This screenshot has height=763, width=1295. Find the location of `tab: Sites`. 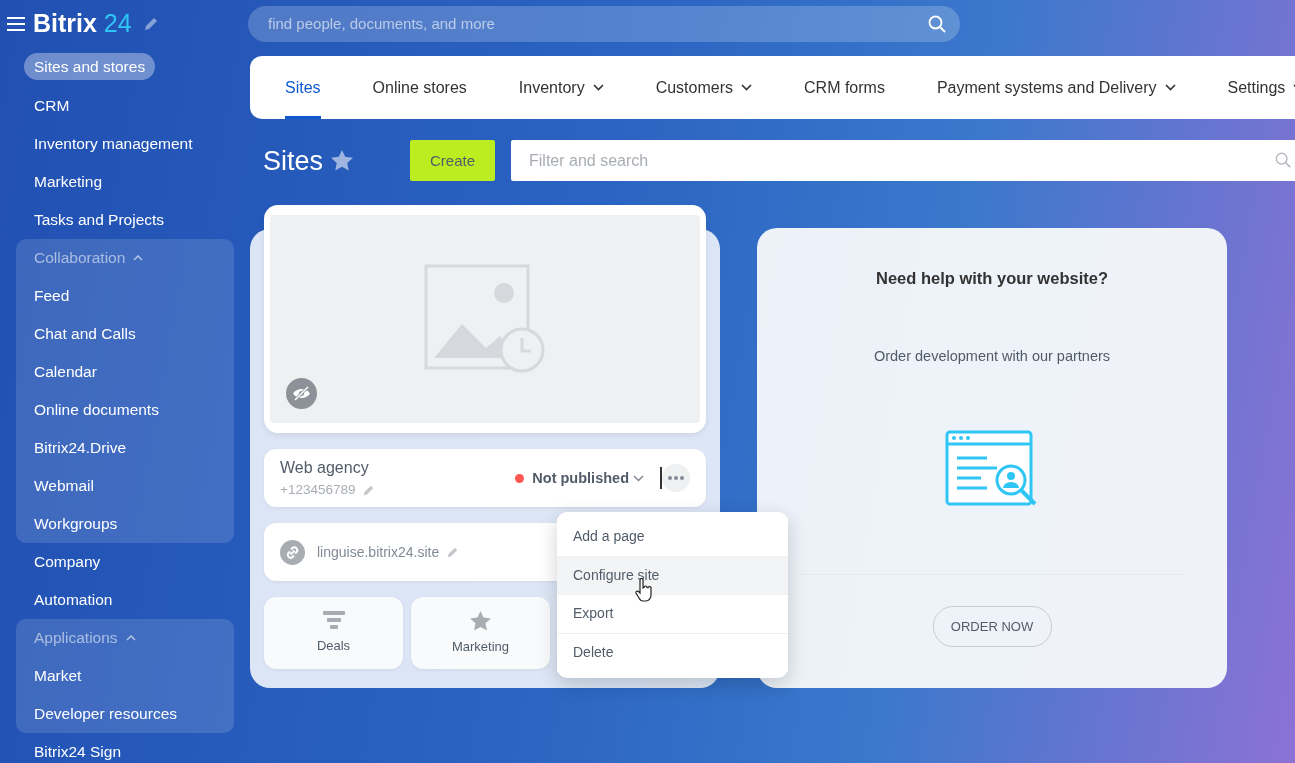

tab: Sites is located at coordinates (303, 88).